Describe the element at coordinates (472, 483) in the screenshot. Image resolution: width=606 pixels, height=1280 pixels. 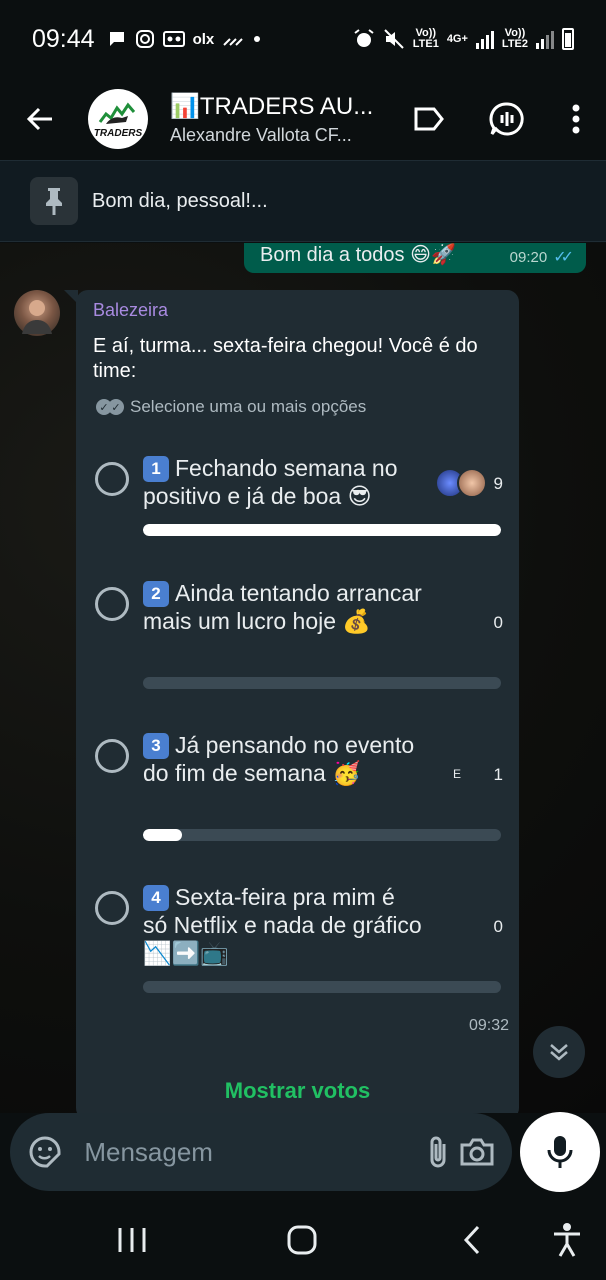
I see `voter-avatar` at that location.